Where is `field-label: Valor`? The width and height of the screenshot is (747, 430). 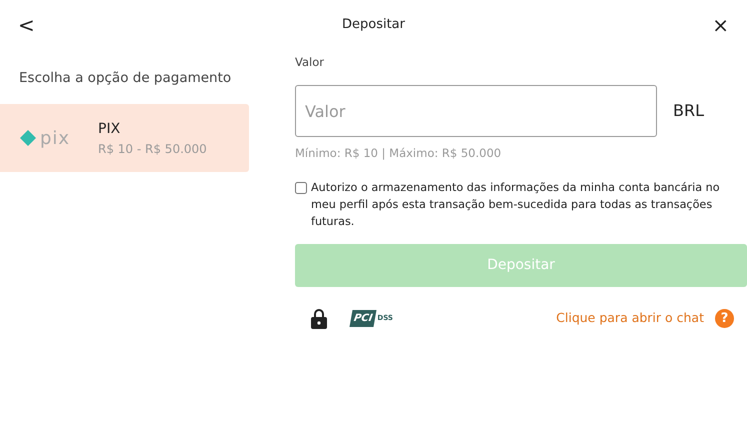
field-label: Valor is located at coordinates (310, 62).